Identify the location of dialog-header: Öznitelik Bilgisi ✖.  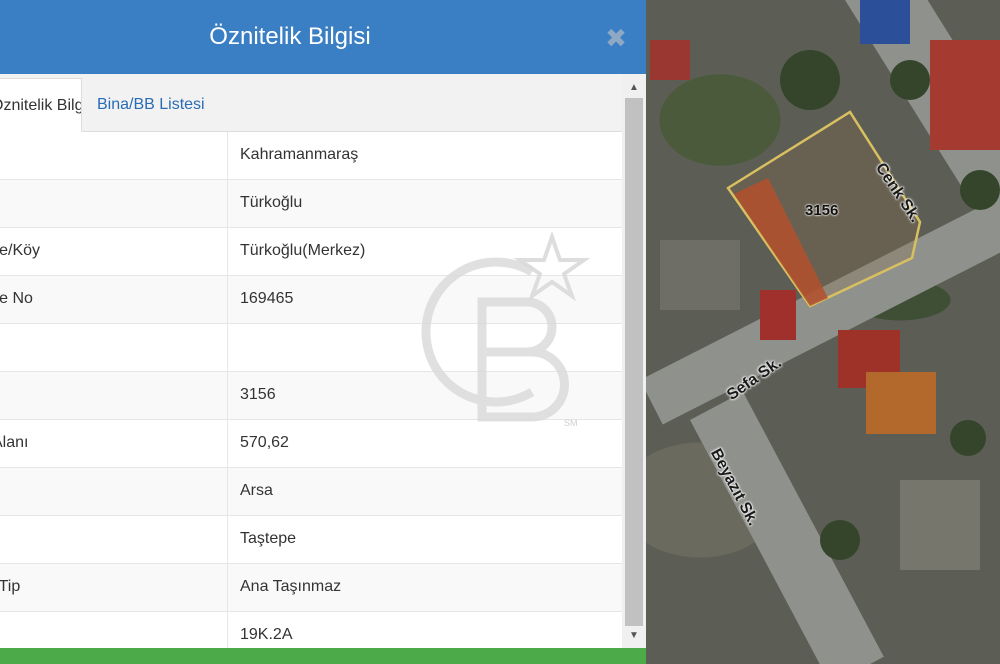
(323, 37).